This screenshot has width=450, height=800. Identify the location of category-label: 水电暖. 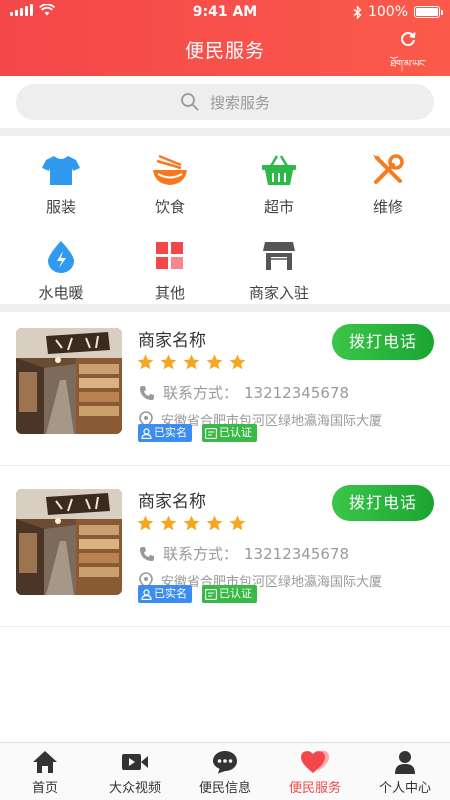
(61, 293).